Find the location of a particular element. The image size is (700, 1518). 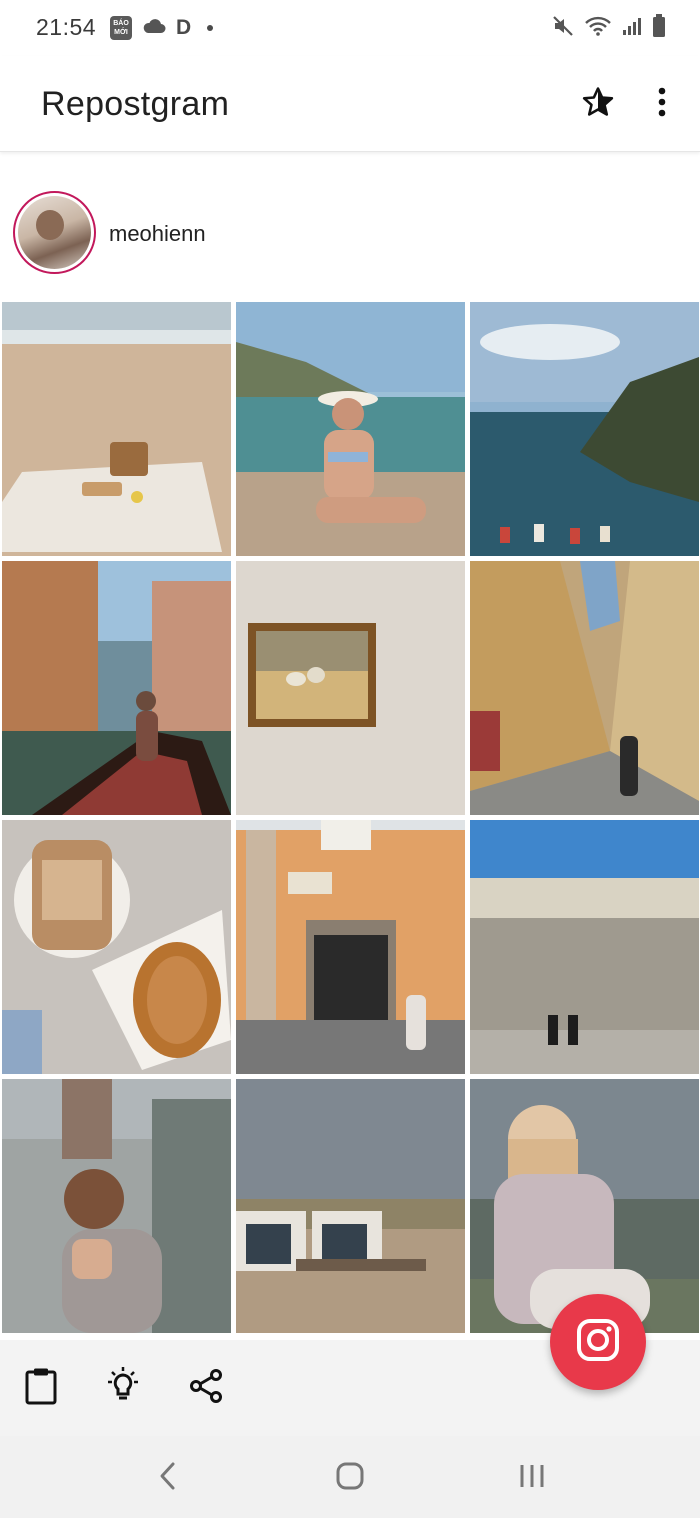

open-instagram-fab is located at coordinates (598, 1342).